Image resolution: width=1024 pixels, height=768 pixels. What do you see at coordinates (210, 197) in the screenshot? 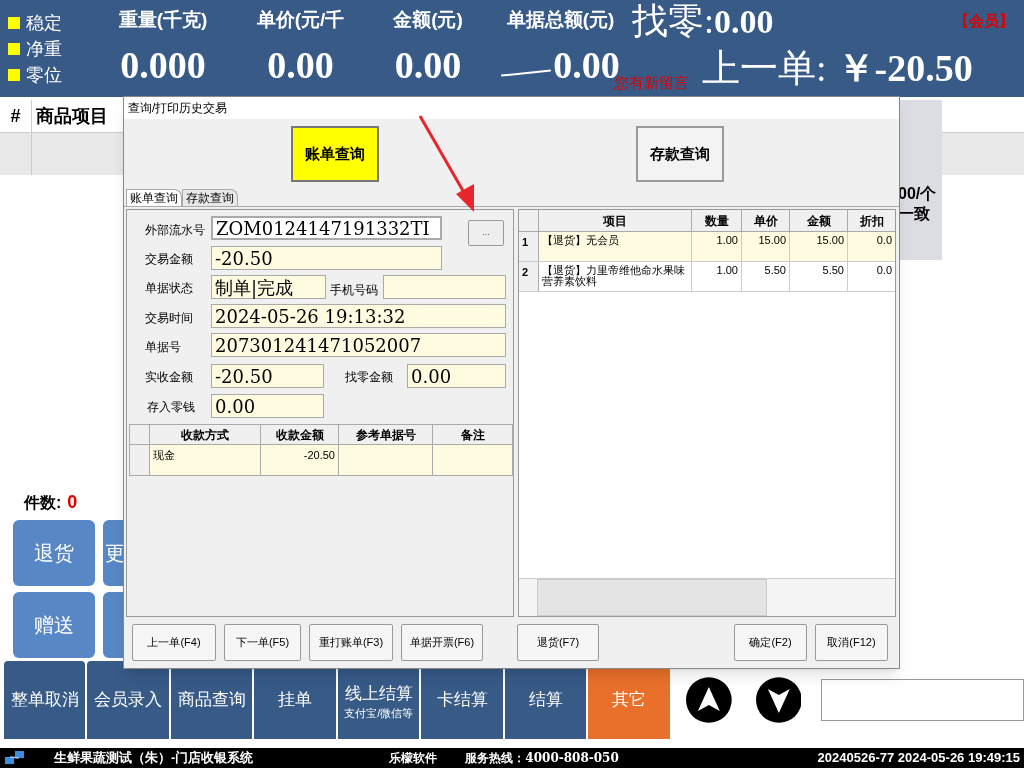
I see `tab: 存款查询` at bounding box center [210, 197].